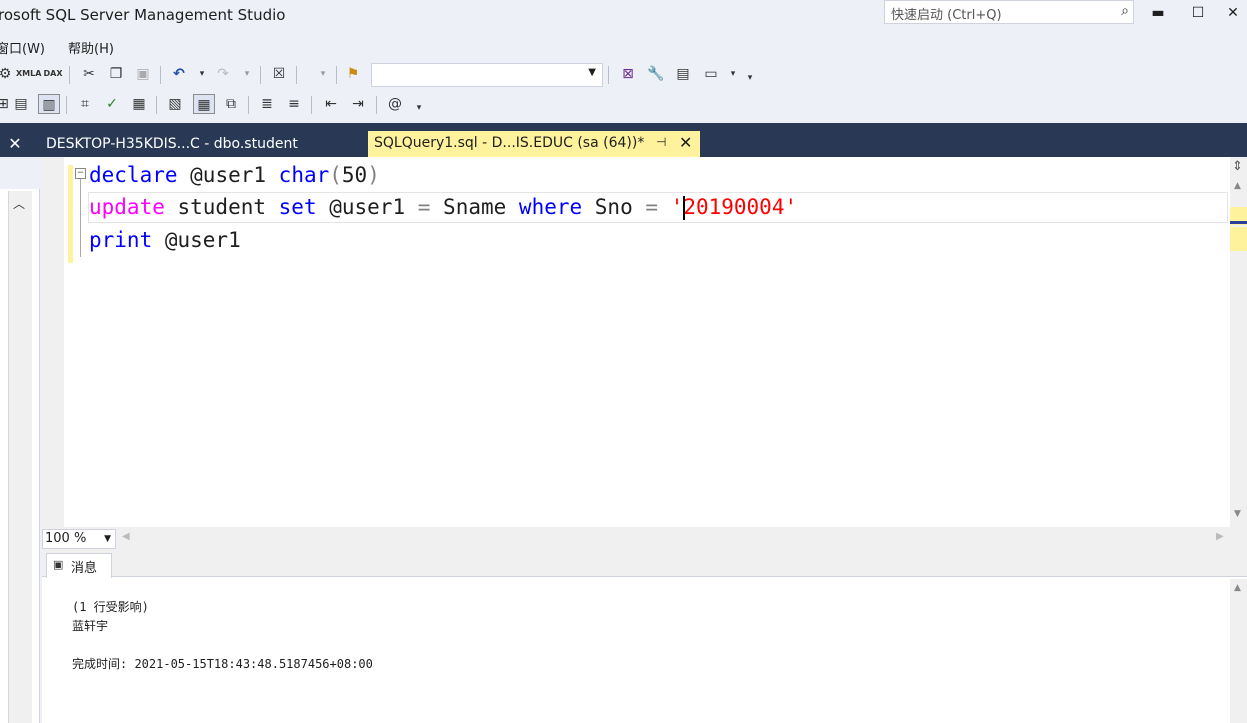 The image size is (1247, 723). I want to click on tab-sqlquery1-label: SQLQuery1.sql - D...IS.EDUC (sa (64))*, so click(509, 143).